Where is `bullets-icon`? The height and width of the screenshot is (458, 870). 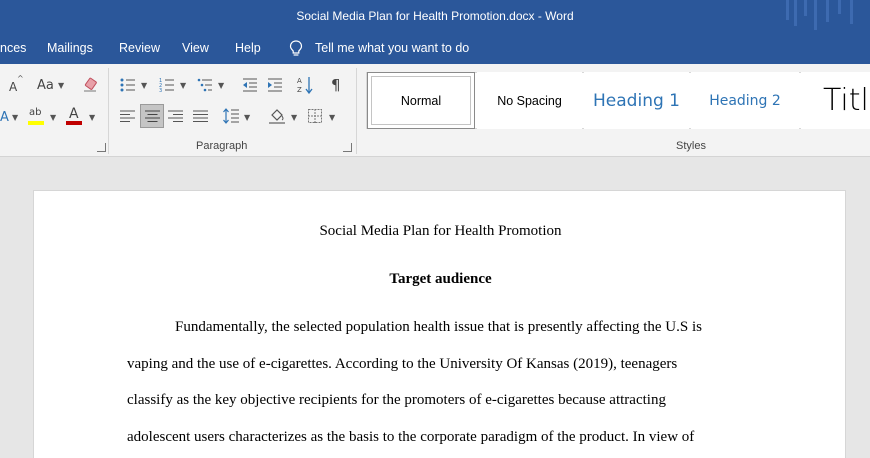
bullets-icon is located at coordinates (128, 85).